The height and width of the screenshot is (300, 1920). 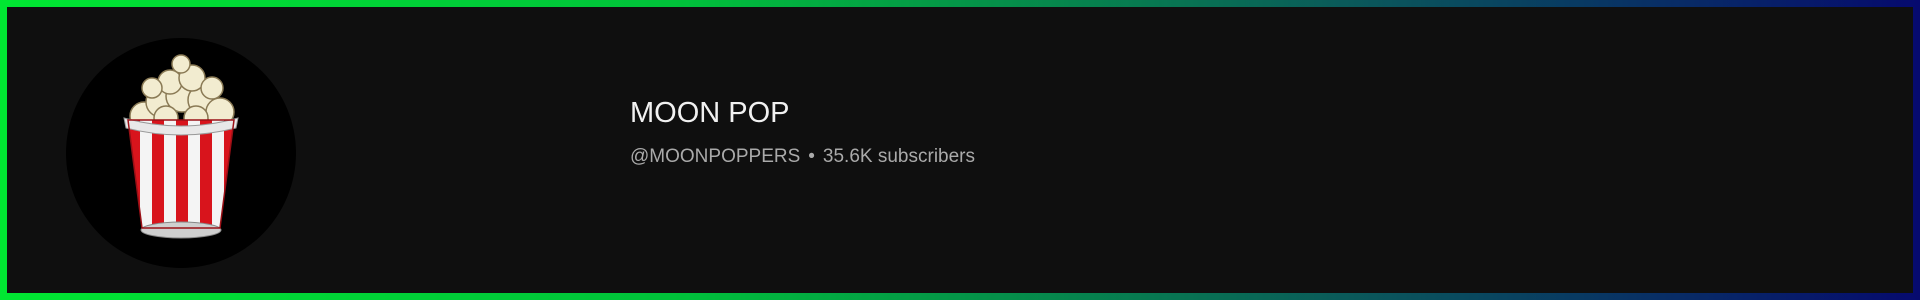 What do you see at coordinates (802, 132) in the screenshot?
I see `channel-info: MOON POP @MOONPOPPERS • 35.6K subscribers` at bounding box center [802, 132].